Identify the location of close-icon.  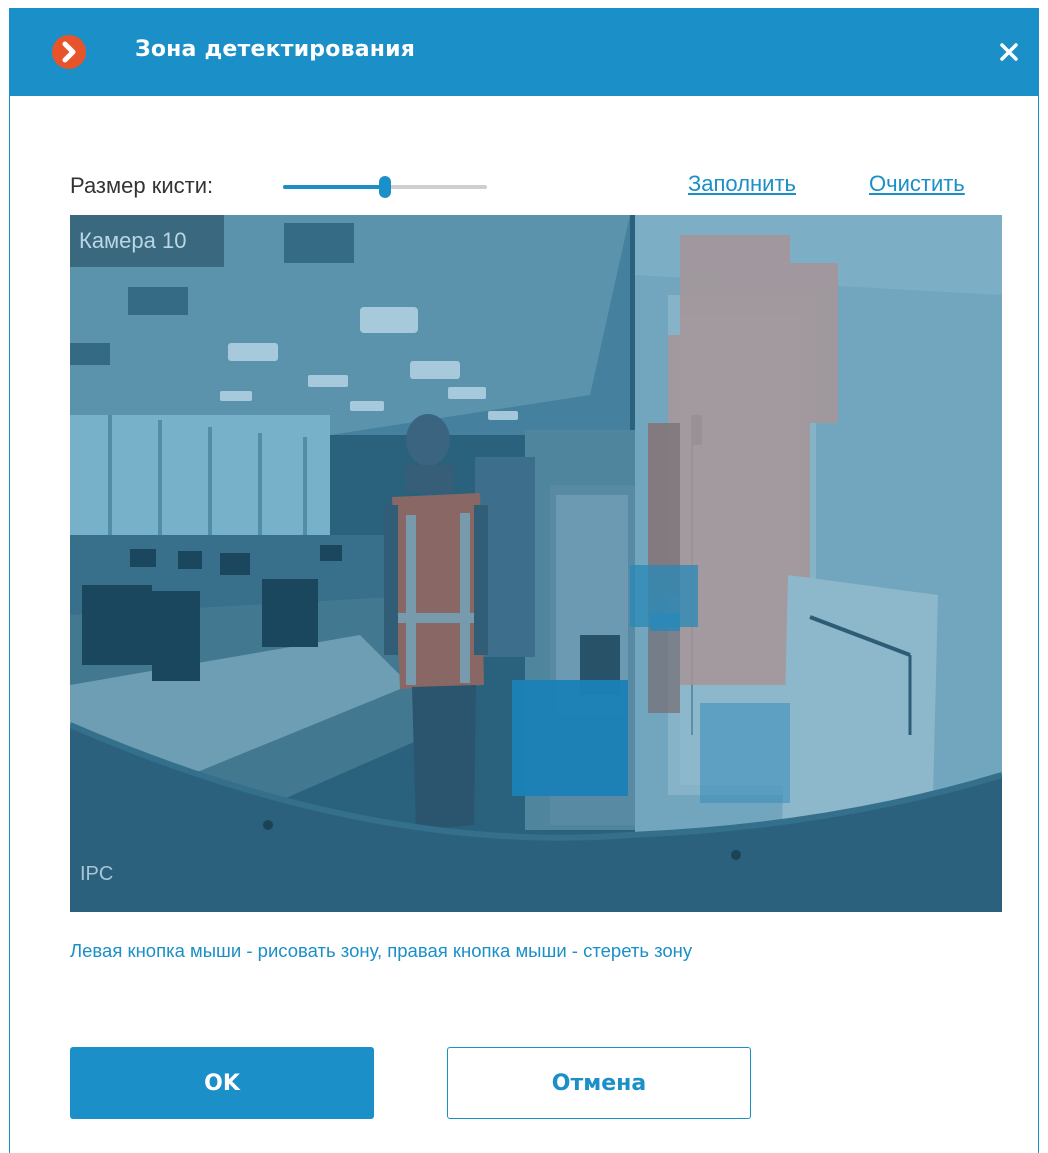
(1009, 52).